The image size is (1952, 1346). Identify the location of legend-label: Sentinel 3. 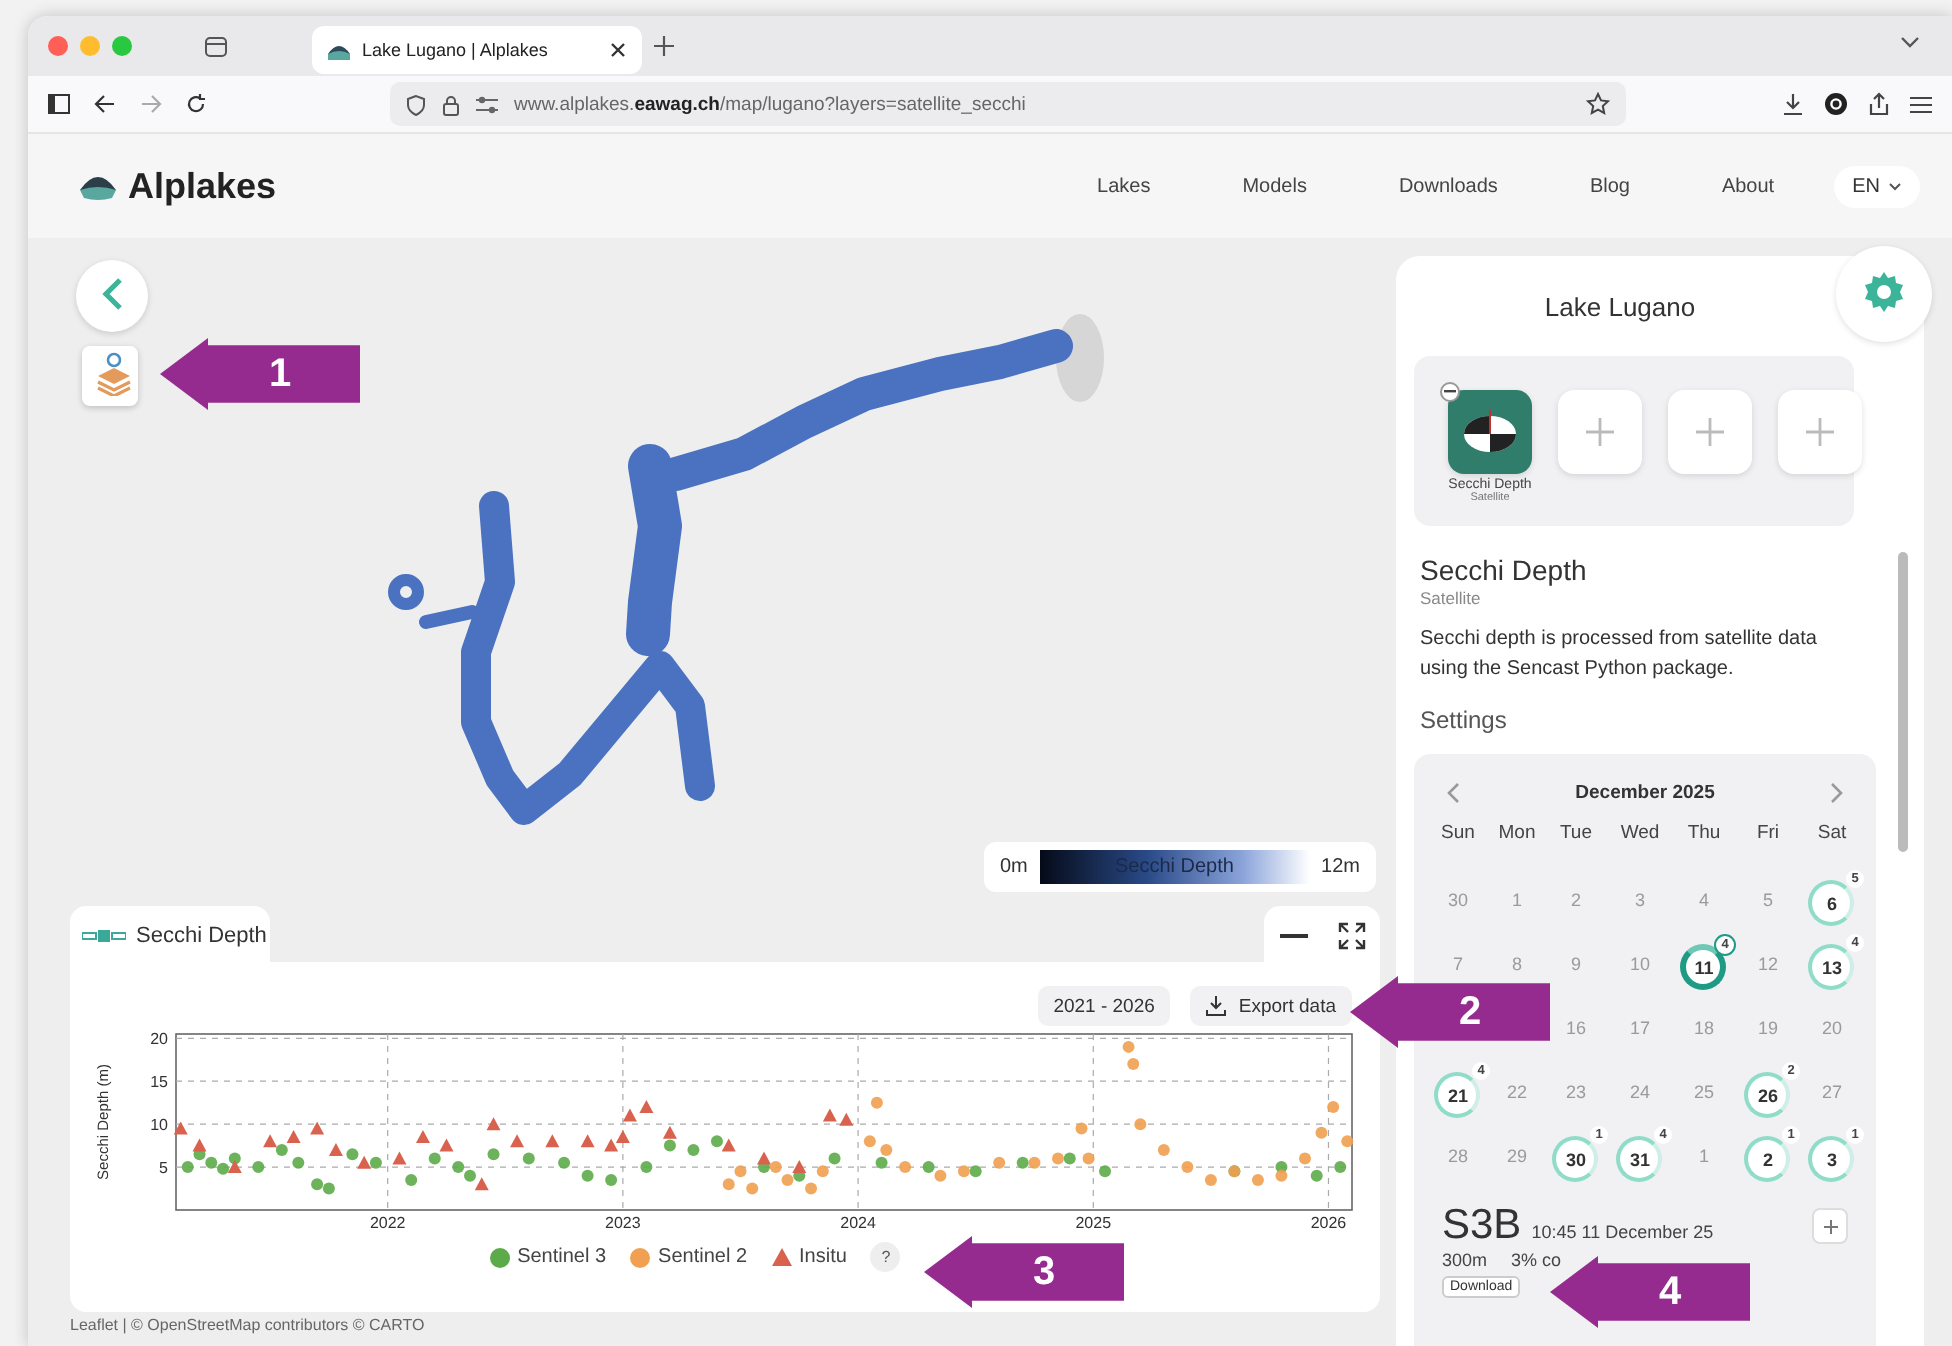
(562, 1257).